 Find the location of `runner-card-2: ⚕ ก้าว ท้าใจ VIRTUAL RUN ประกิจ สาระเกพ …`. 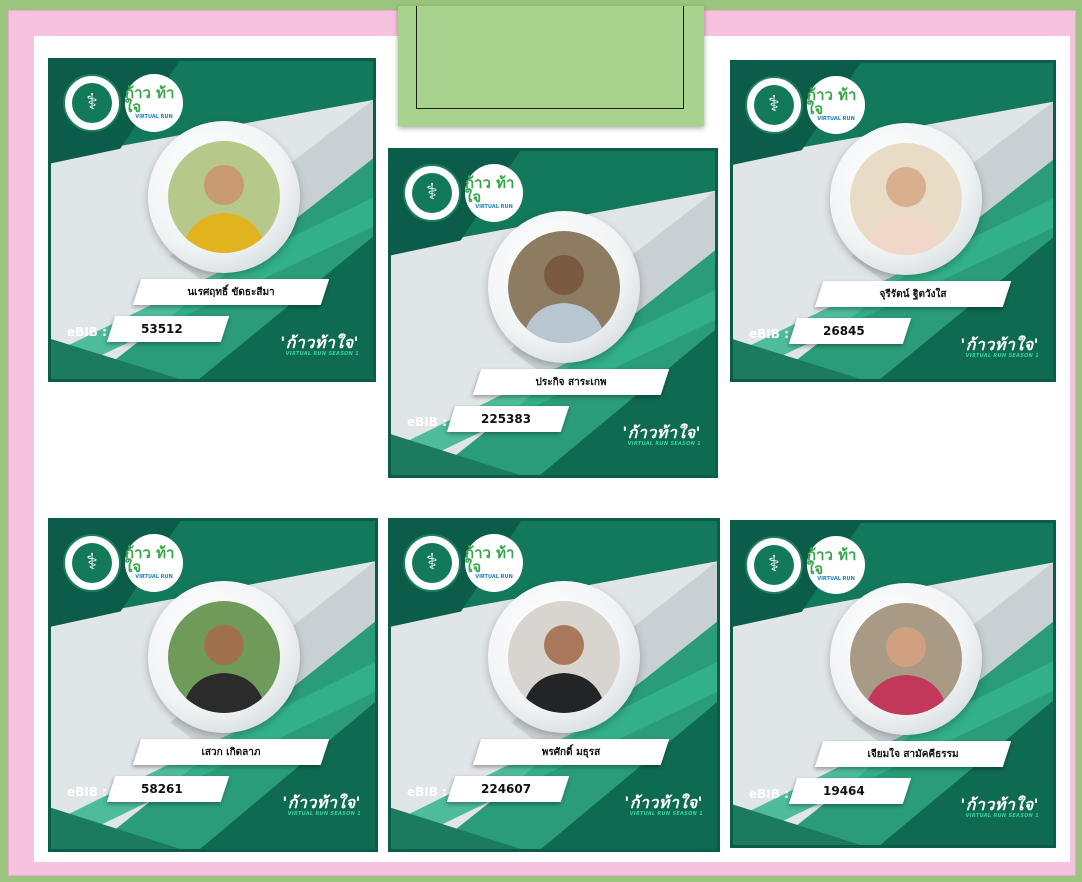

runner-card-2: ⚕ ก้าว ท้าใจ VIRTUAL RUN ประกิจ สาระเกพ … is located at coordinates (553, 313).